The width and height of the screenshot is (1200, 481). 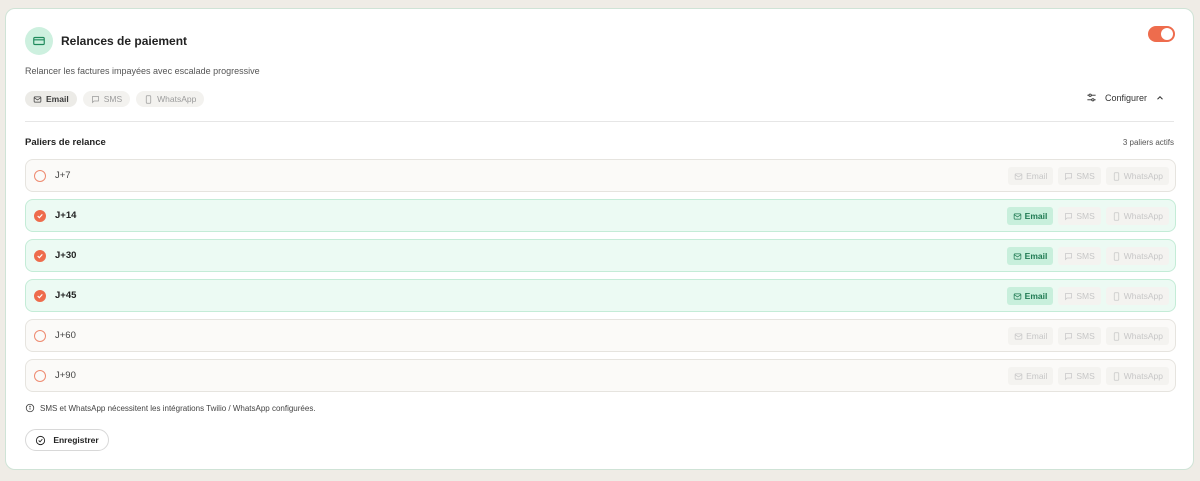 I want to click on channel-chip-email: Email, so click(x=51, y=99).